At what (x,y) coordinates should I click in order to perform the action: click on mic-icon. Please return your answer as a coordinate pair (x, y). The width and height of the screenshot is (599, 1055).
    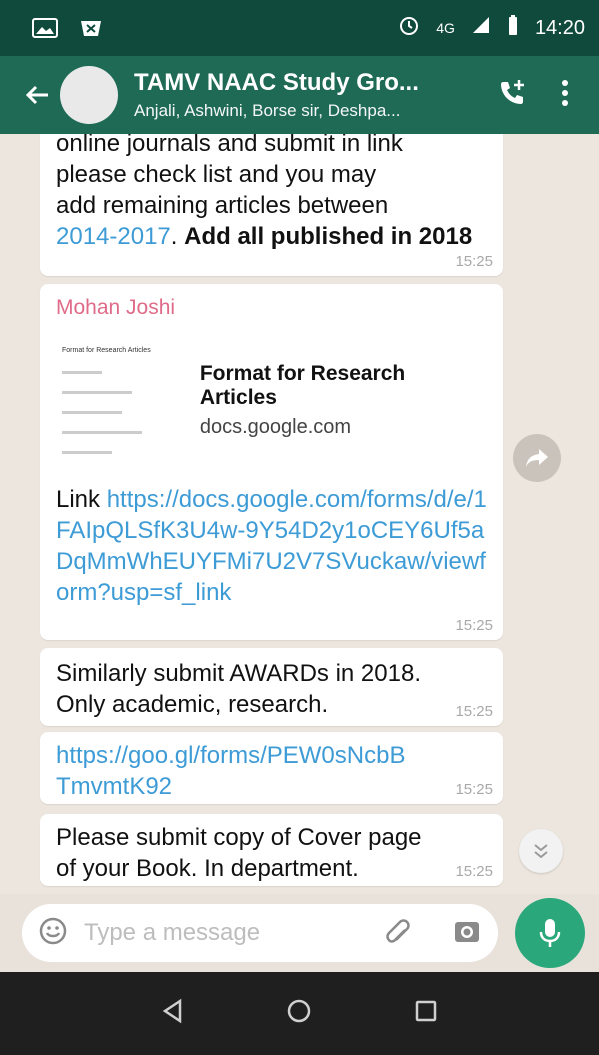
    Looking at the image, I should click on (550, 933).